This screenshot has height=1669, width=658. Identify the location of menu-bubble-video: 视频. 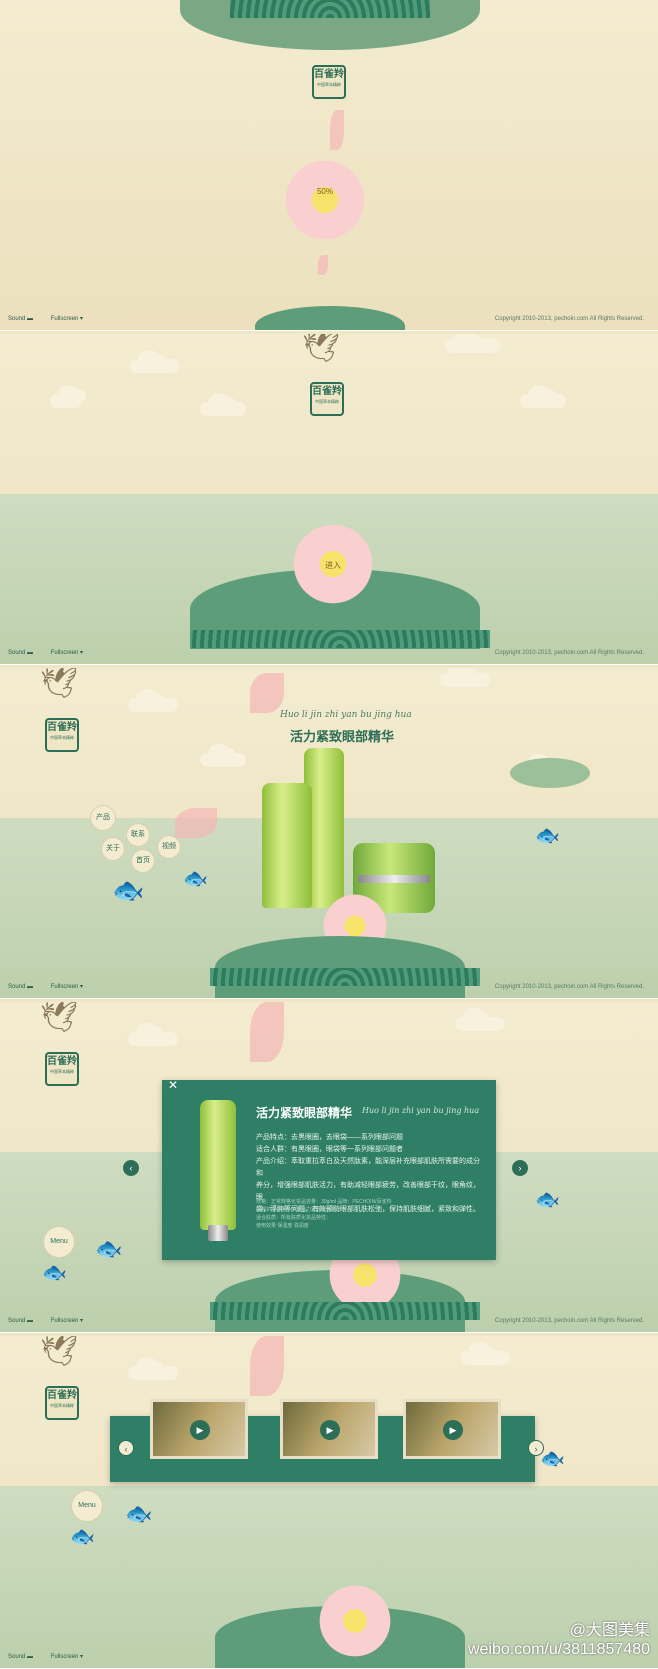
(169, 847).